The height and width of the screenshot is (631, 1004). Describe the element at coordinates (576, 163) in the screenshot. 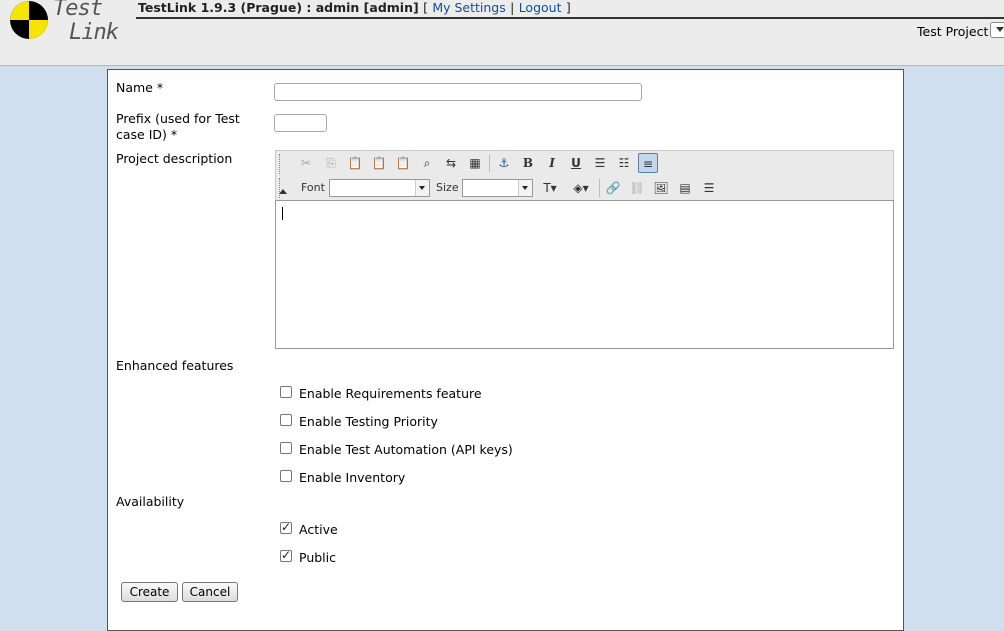

I see `underline-icon: U` at that location.